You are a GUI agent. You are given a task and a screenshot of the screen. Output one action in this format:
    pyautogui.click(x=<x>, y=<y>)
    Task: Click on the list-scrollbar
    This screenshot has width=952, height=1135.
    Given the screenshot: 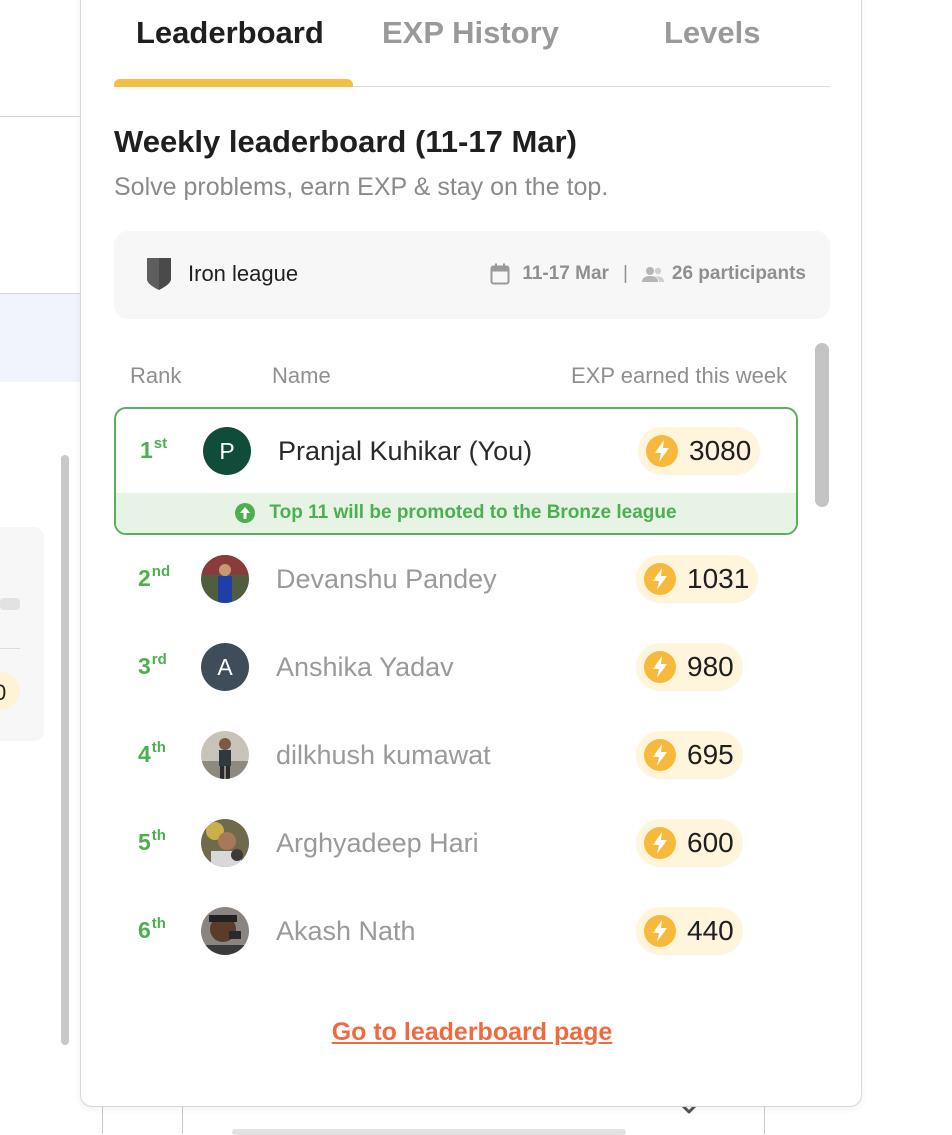 What is the action you would take?
    pyautogui.click(x=822, y=425)
    